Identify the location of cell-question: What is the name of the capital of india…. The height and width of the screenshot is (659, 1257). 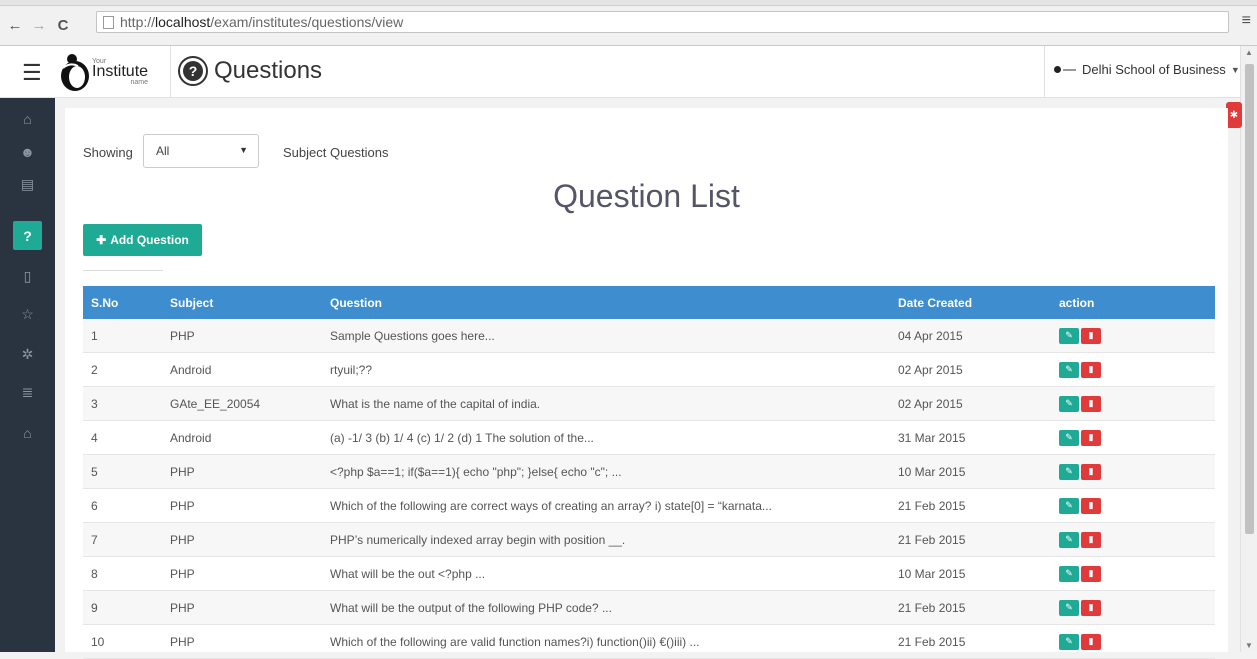
(435, 403).